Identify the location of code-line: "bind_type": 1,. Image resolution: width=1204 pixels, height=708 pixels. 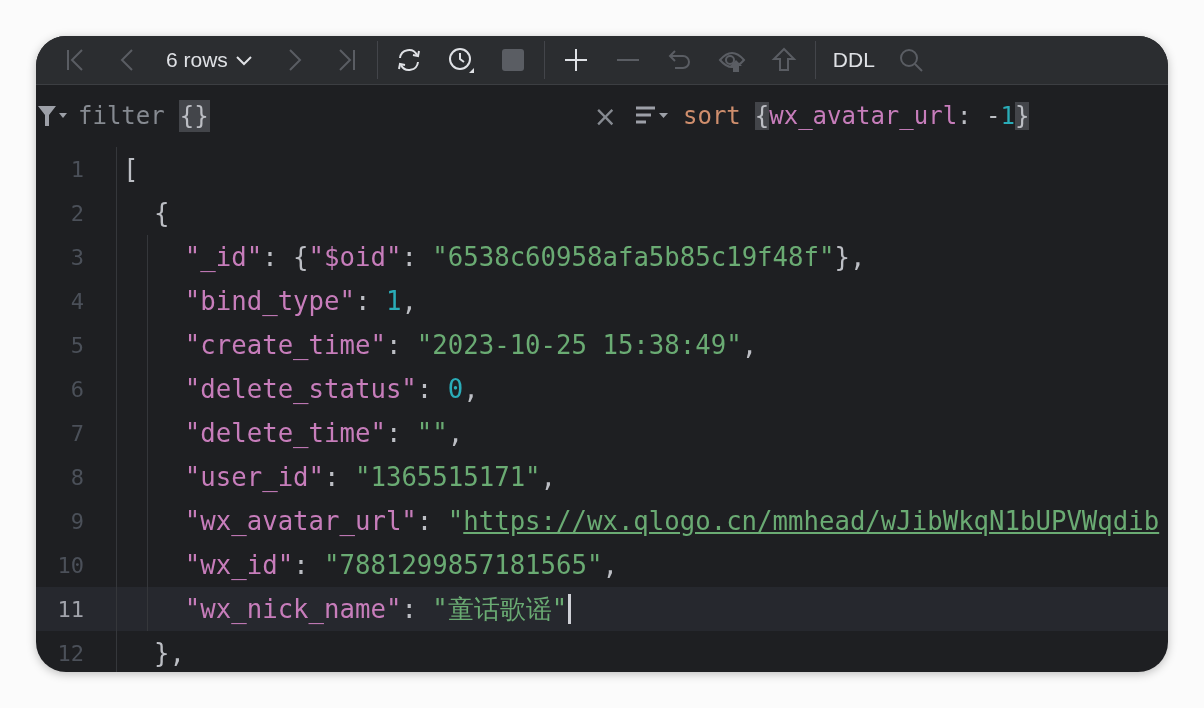
(300, 301).